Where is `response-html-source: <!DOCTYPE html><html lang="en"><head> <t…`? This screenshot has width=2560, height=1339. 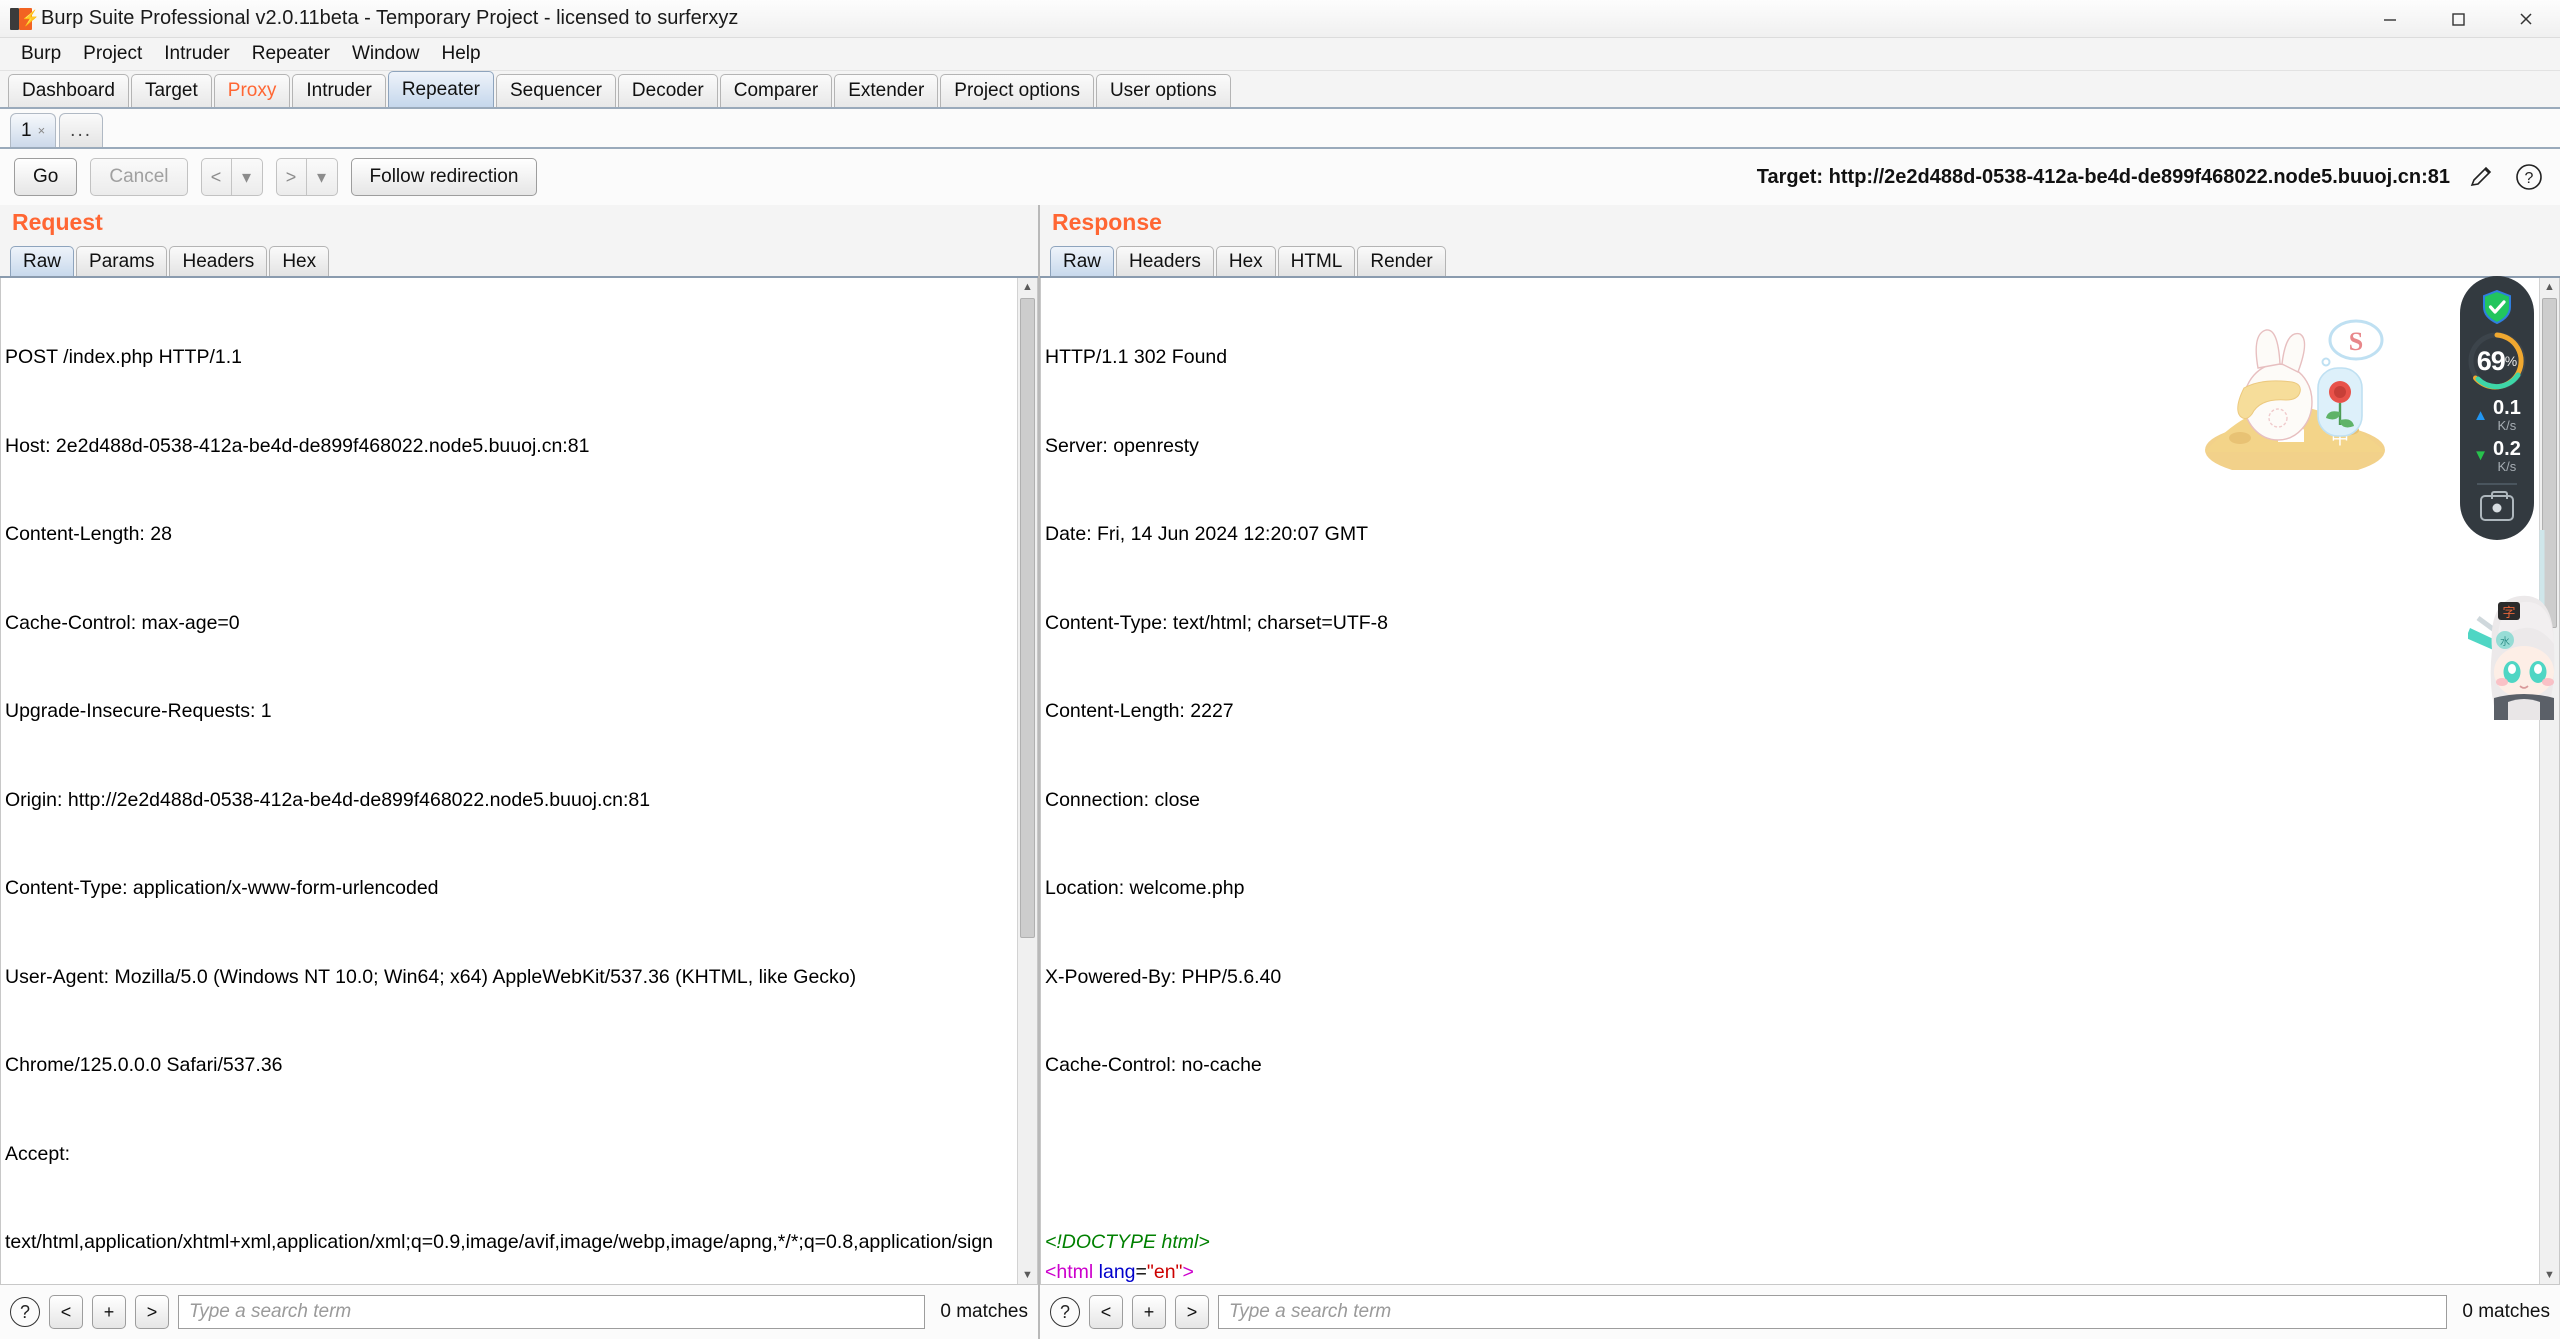 response-html-source: <!DOCTYPE html><html lang="en"><head> <t… is located at coordinates (1787, 1256).